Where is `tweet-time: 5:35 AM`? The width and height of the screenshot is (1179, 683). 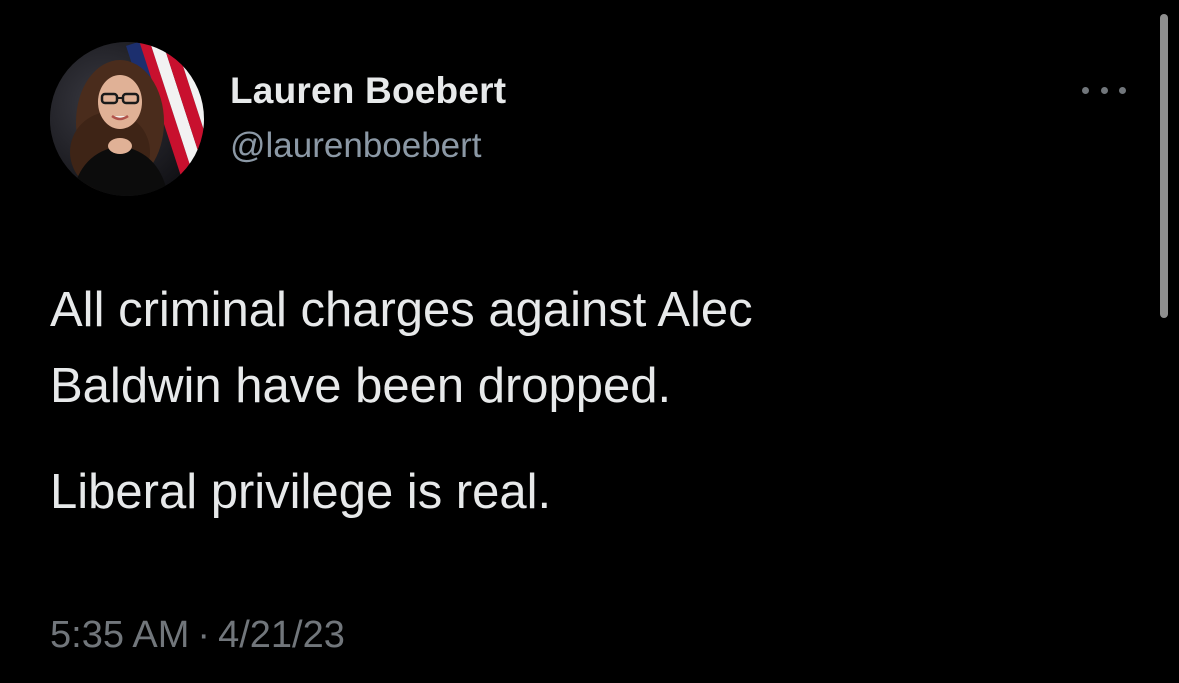
tweet-time: 5:35 AM is located at coordinates (120, 635).